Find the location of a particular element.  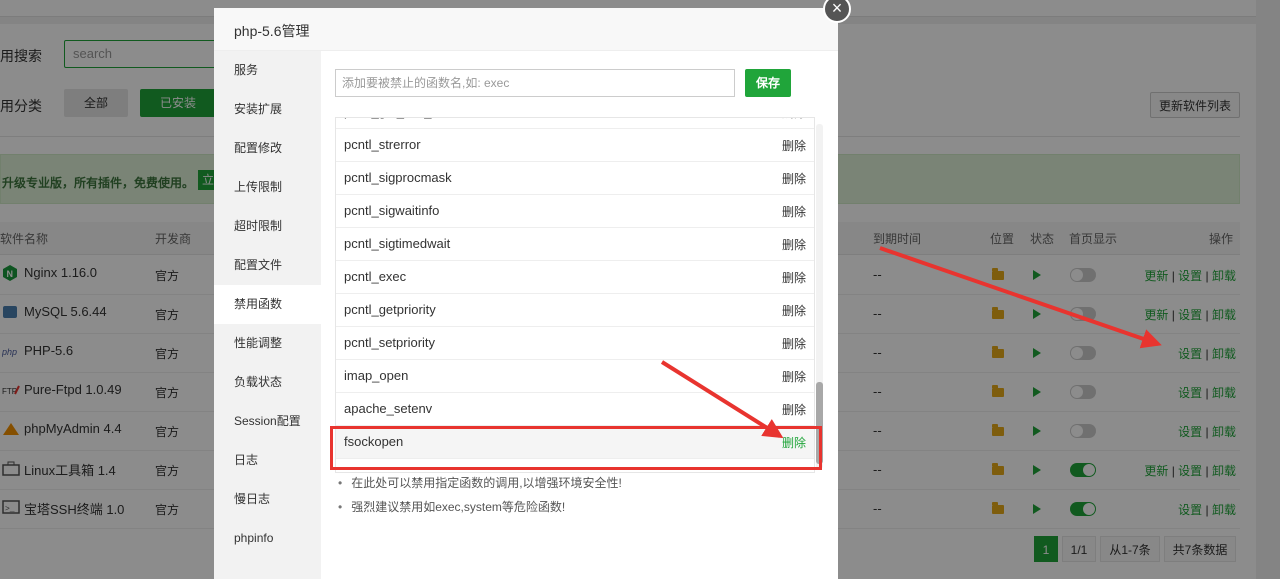

arrow-to-delete is located at coordinates (722, 399).